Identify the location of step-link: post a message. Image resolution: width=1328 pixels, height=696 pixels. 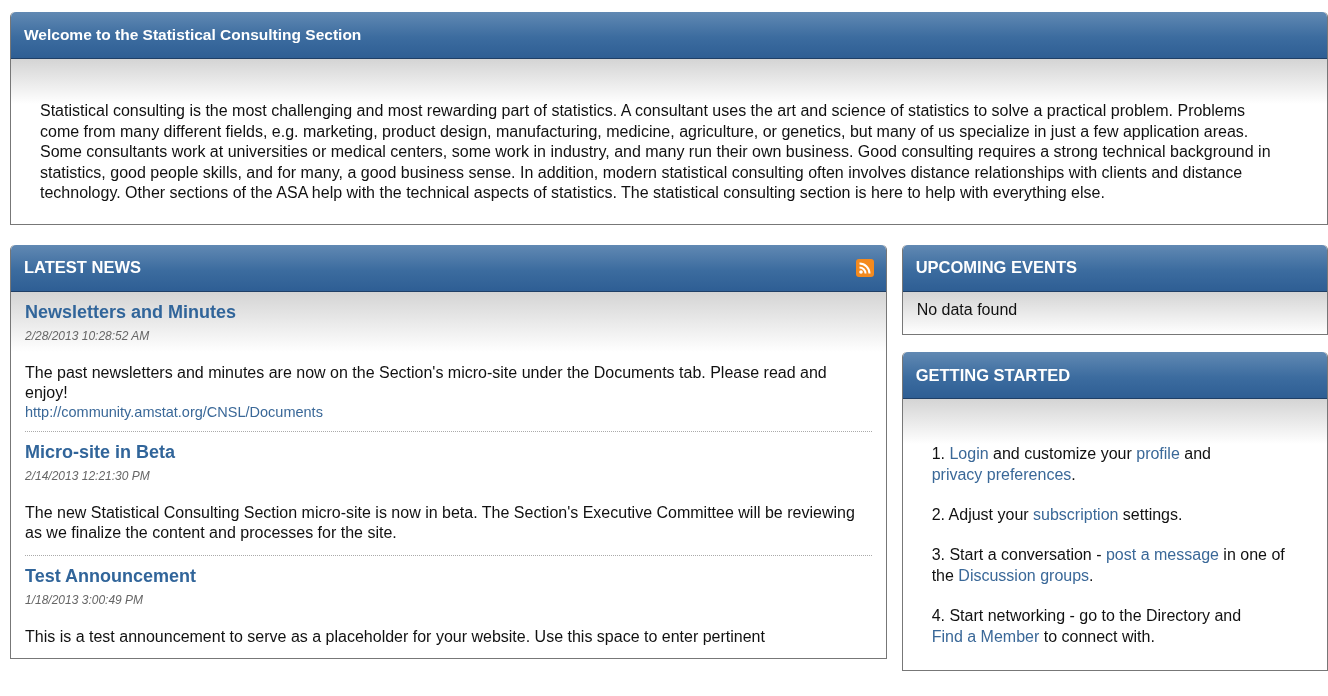
(1162, 554).